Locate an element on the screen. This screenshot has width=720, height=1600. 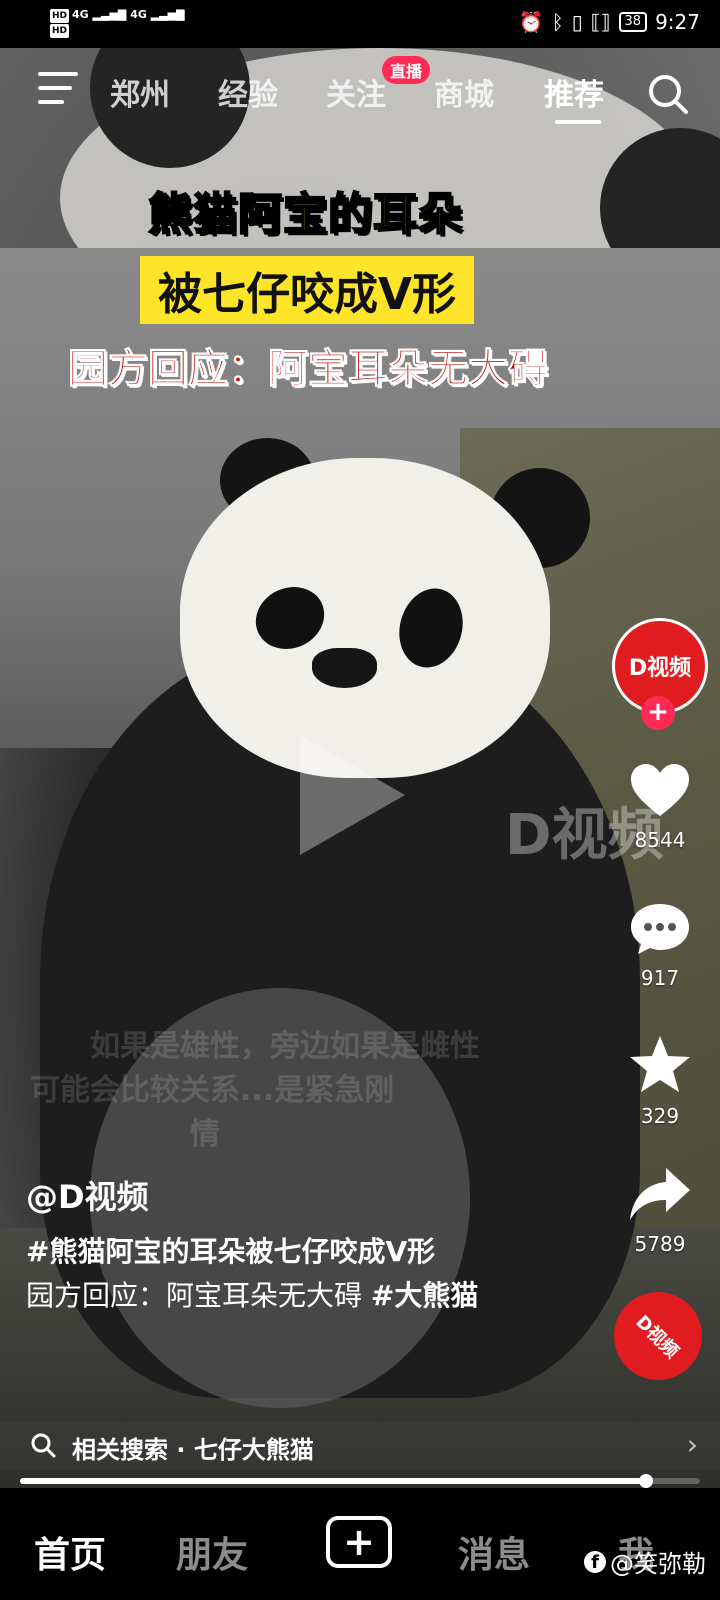
playback-progress is located at coordinates (360, 1481).